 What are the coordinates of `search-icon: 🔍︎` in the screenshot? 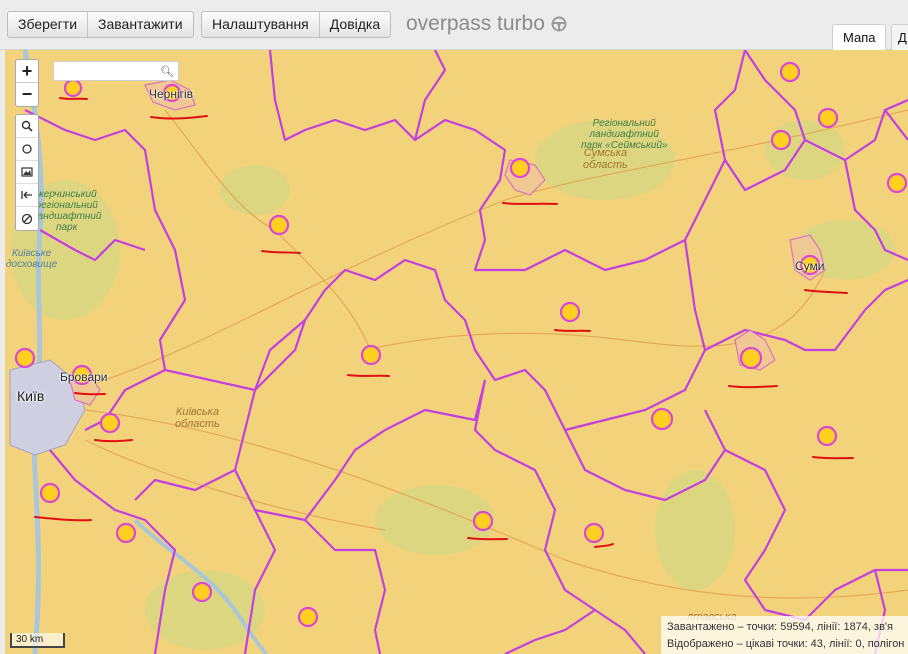 It's located at (167, 72).